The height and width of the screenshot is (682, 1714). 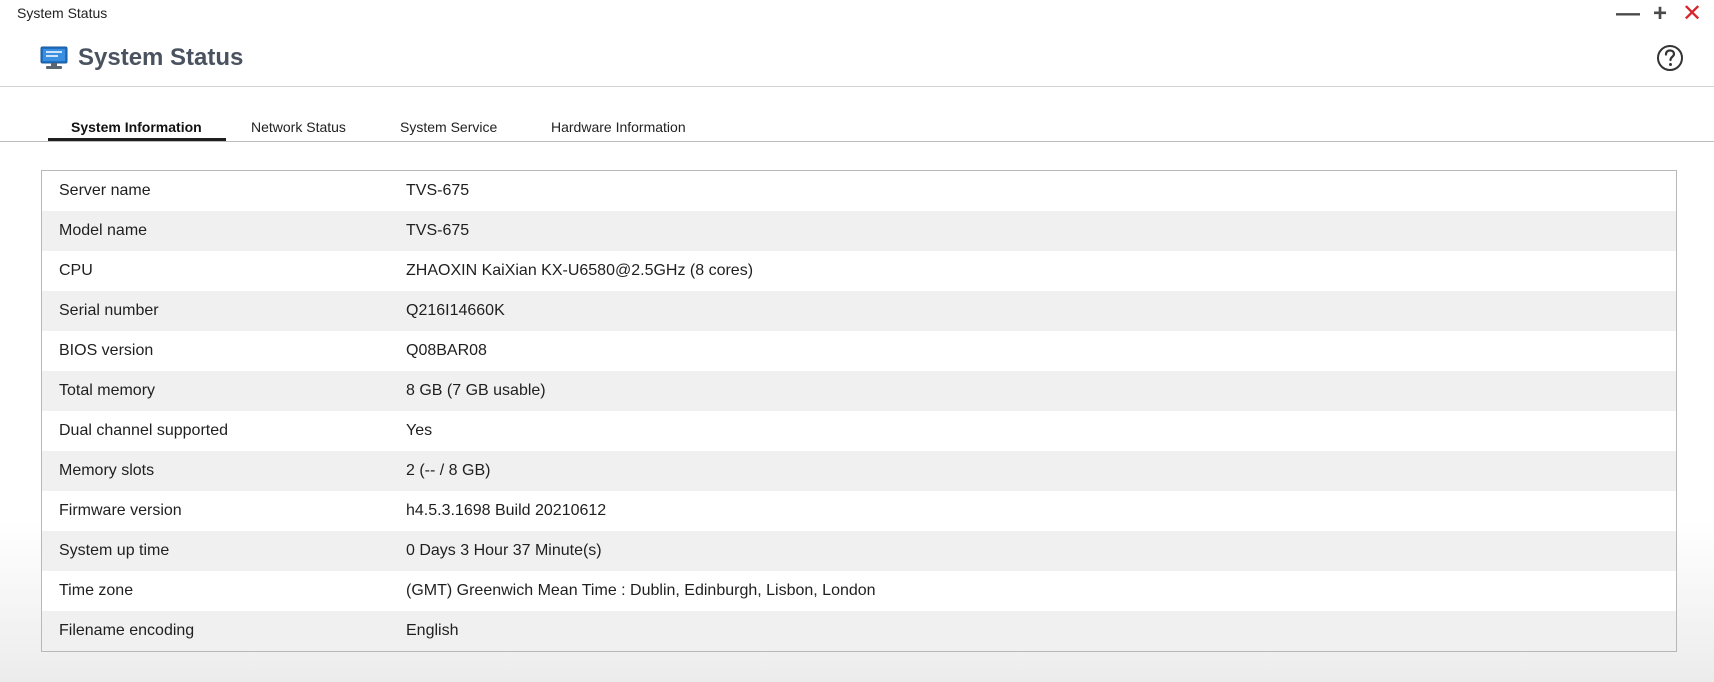 What do you see at coordinates (137, 139) in the screenshot?
I see `active-tab-indicator` at bounding box center [137, 139].